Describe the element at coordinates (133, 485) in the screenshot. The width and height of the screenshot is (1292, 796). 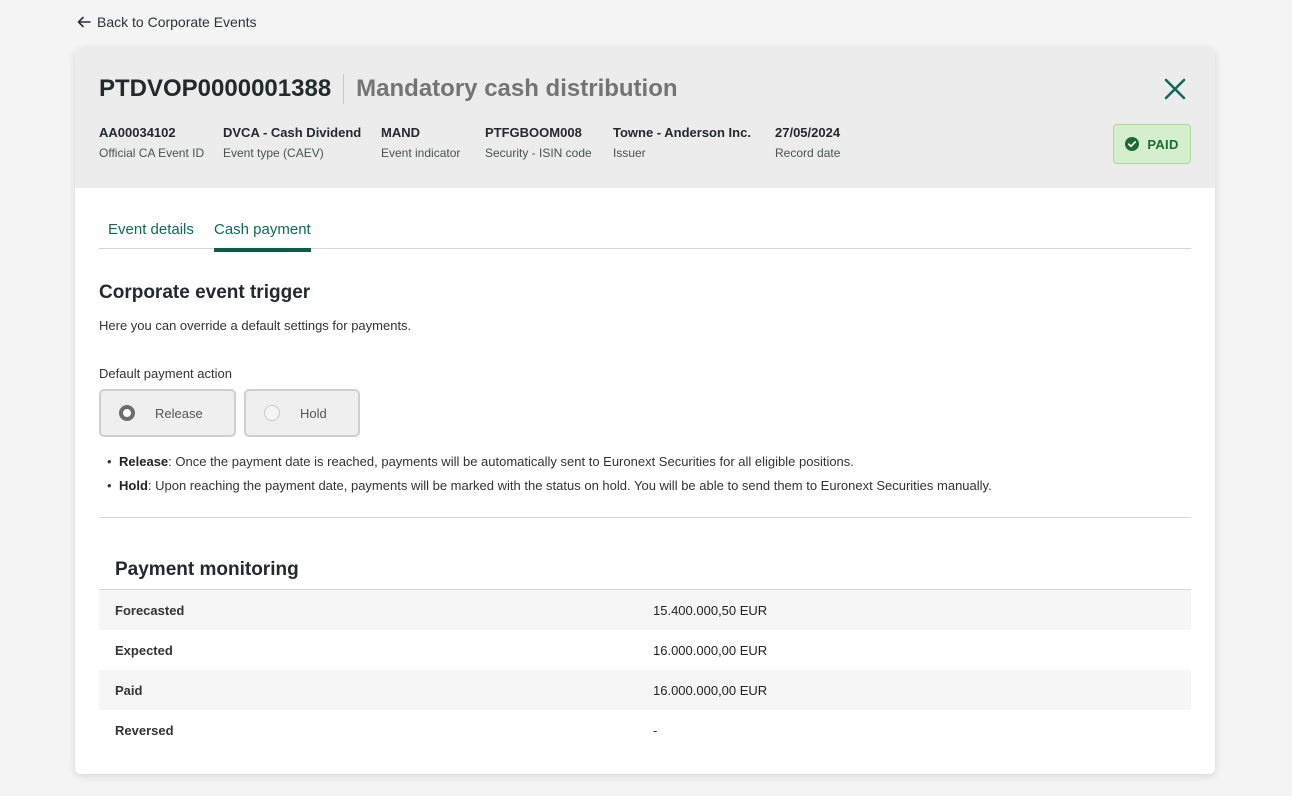
I see `bullet-term: Hold` at that location.